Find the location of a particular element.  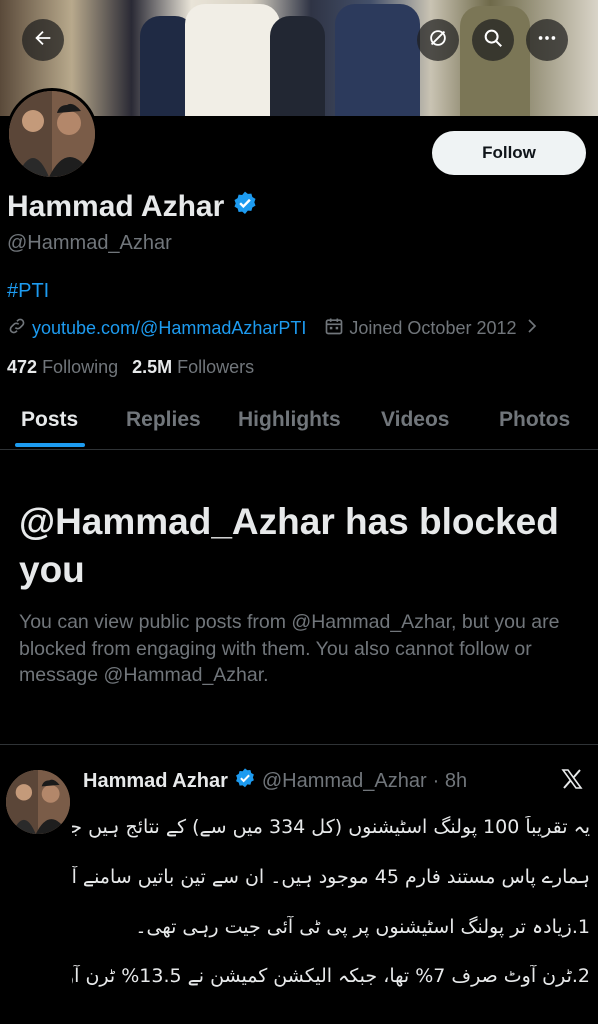

search-icon is located at coordinates (493, 40).